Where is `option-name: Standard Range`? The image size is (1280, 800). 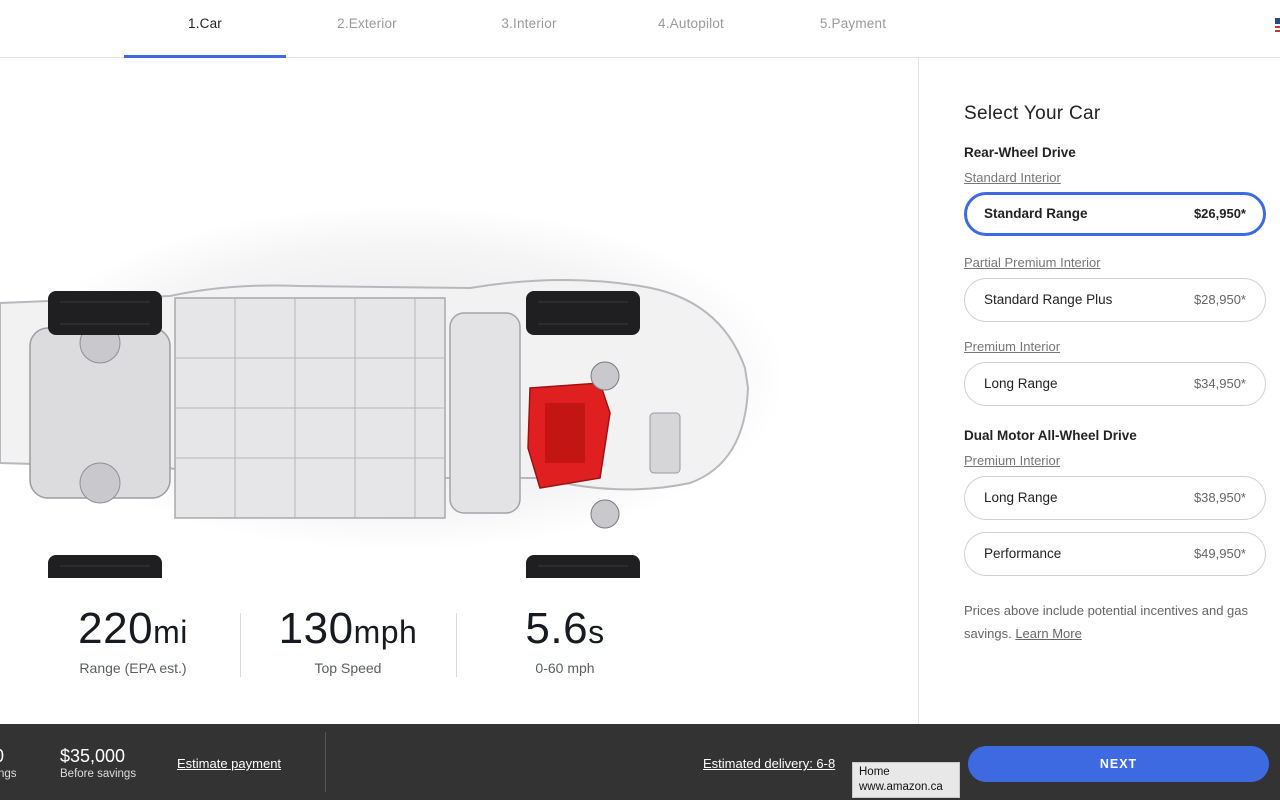
option-name: Standard Range is located at coordinates (1036, 213).